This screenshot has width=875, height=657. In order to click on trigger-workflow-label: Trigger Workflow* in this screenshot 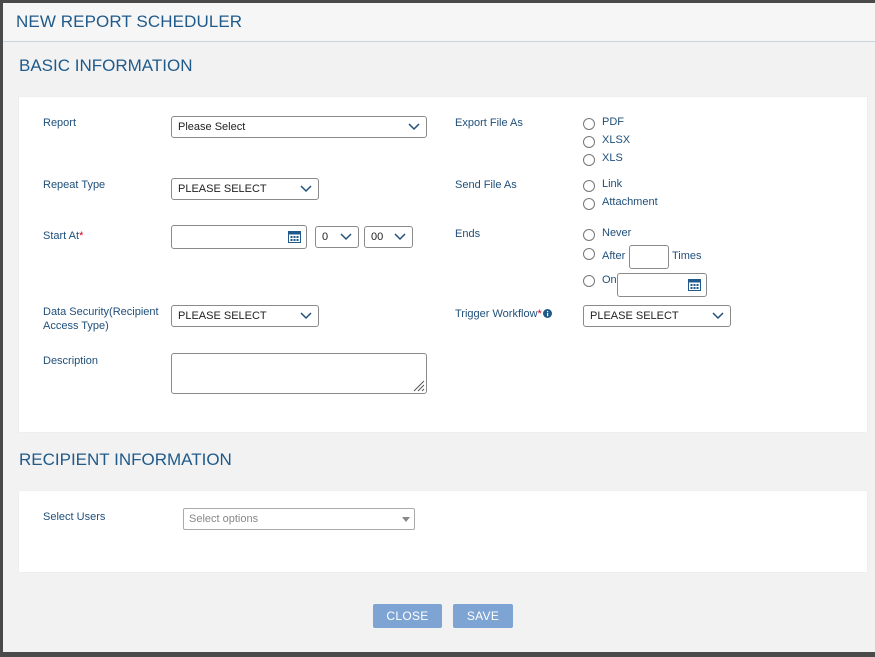, I will do `click(503, 314)`.